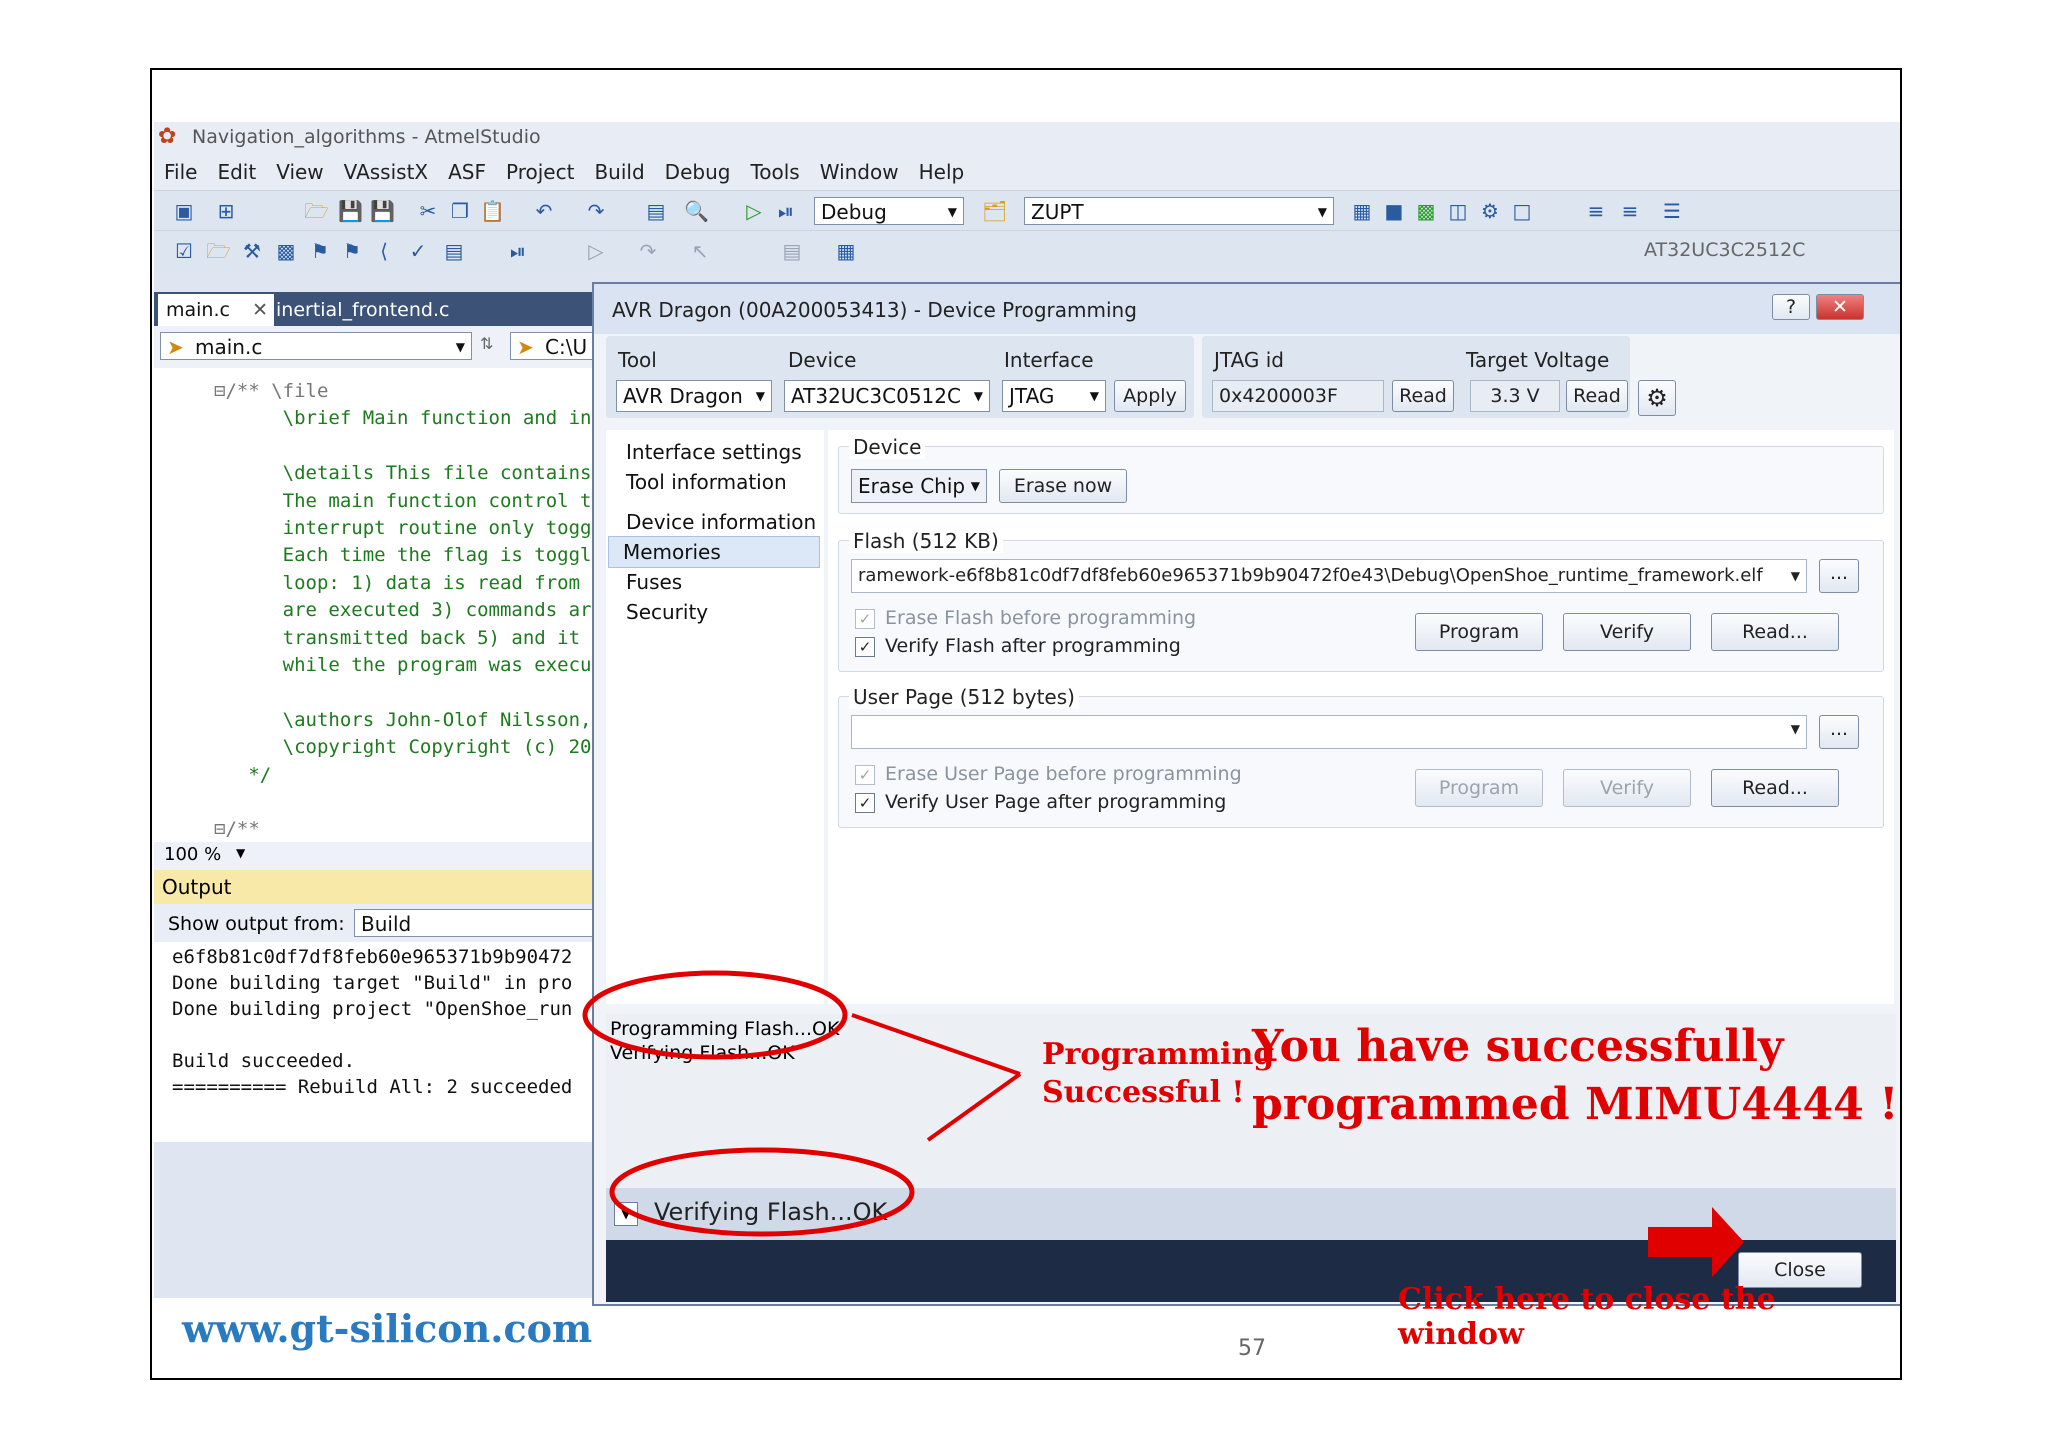  Describe the element at coordinates (974, 1107) in the screenshot. I see `callout-line-lower` at that location.